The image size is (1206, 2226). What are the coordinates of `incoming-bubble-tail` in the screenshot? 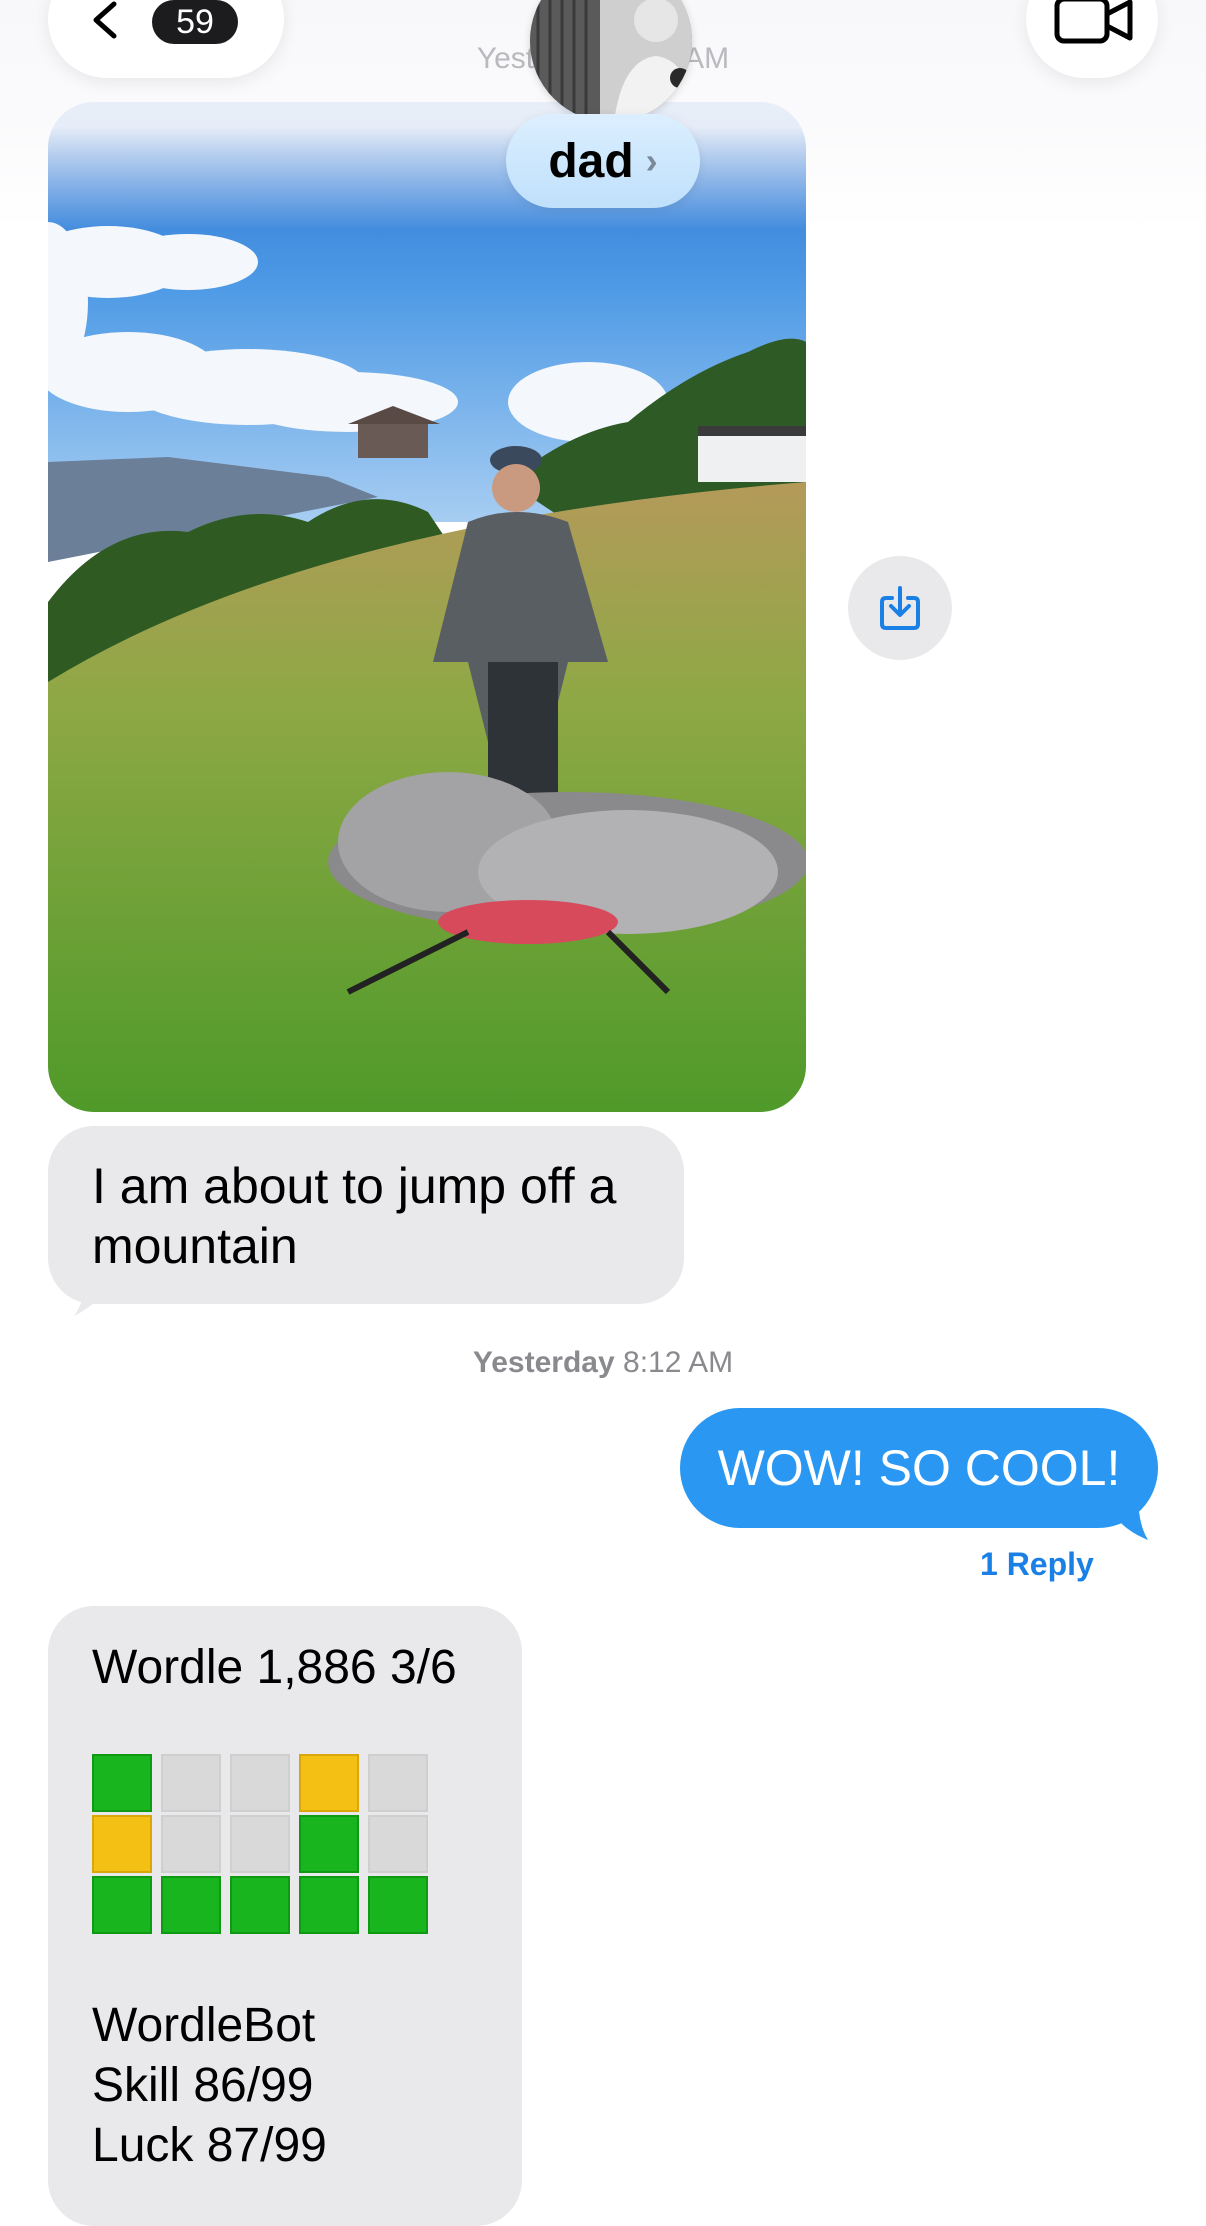 It's located at (95, 1293).